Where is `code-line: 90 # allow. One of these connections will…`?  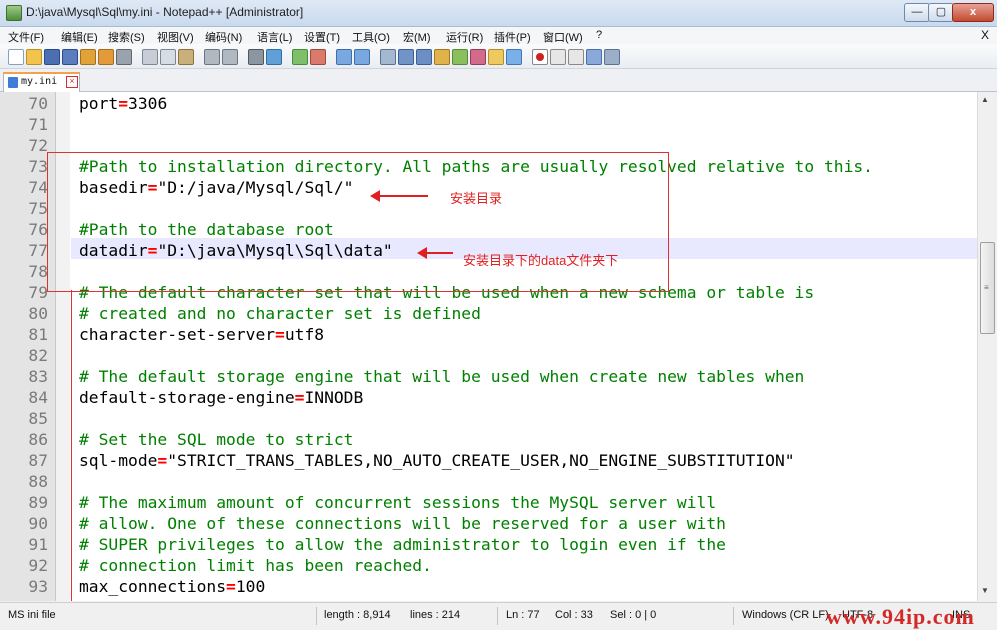 code-line: 90 # allow. One of these connections will… is located at coordinates (488, 523).